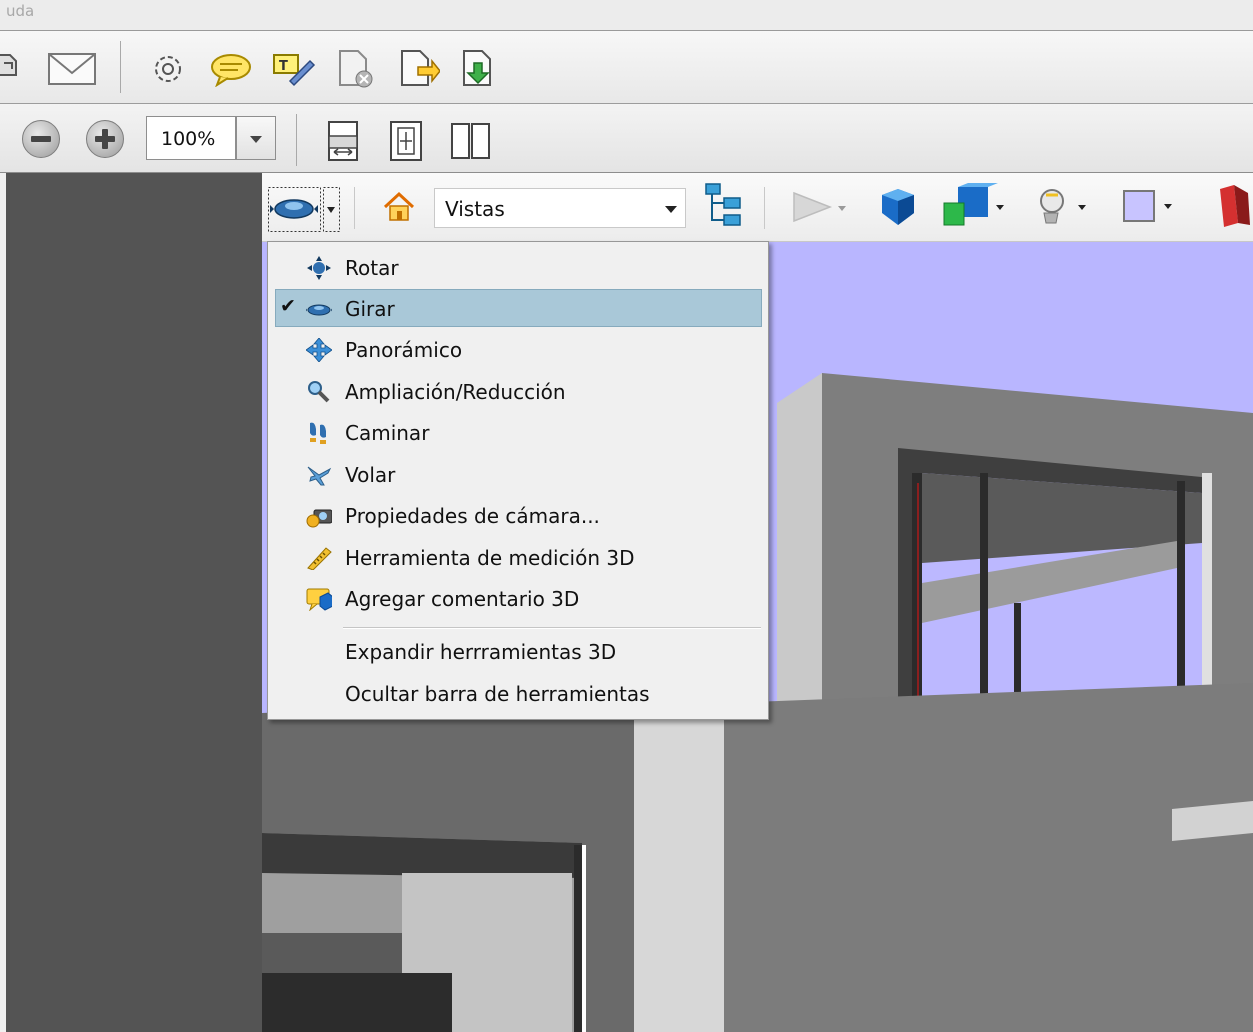 This screenshot has height=1032, width=1253. I want to click on menu-item-ocultar-barra: Ocultar barra de herramientas, so click(518, 694).